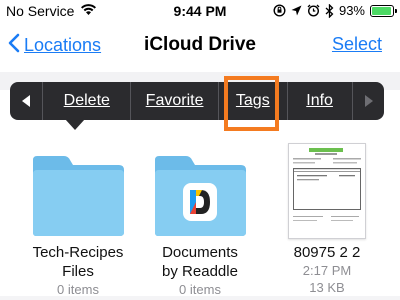 This screenshot has width=400, height=300. I want to click on status-bar: No Service 9:44 PM 93%, so click(200, 12).